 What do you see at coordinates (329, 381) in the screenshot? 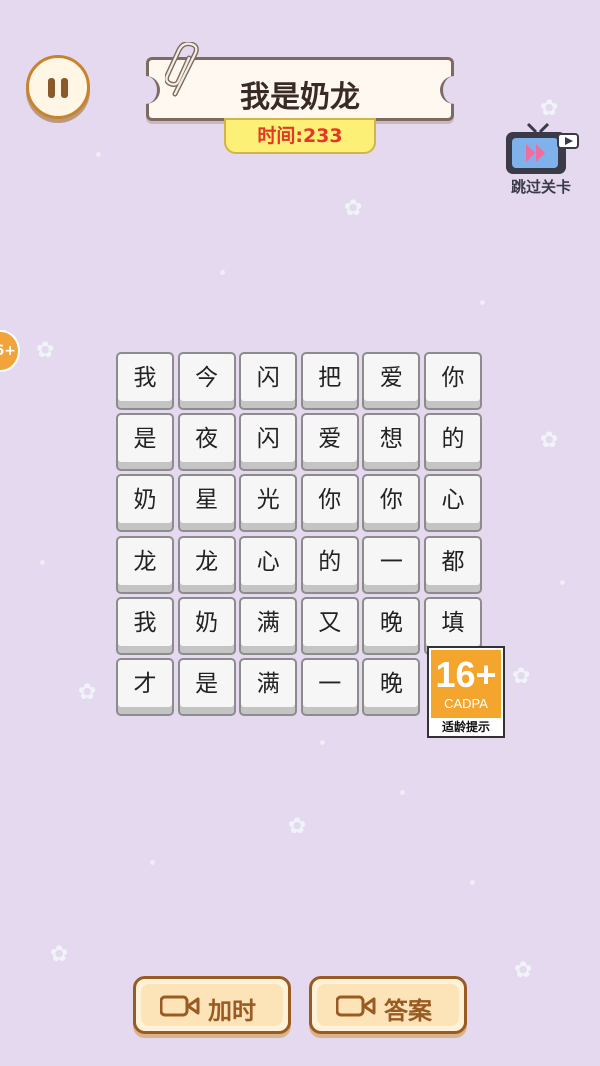
I see `word-tile: 把` at bounding box center [329, 381].